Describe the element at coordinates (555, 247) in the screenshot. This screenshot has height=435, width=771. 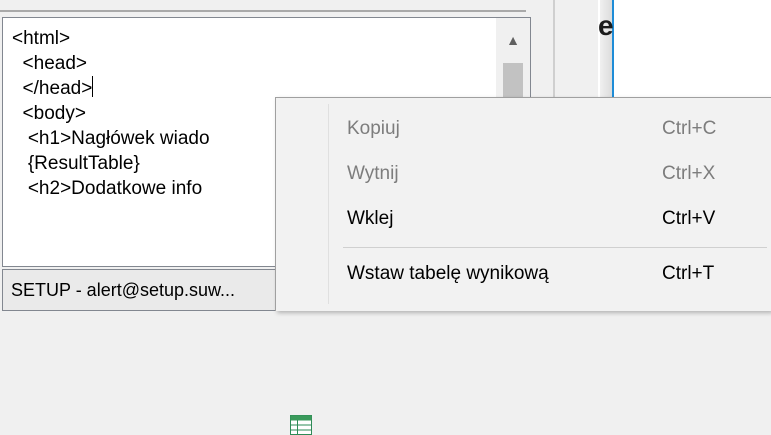
I see `menu-separator` at that location.